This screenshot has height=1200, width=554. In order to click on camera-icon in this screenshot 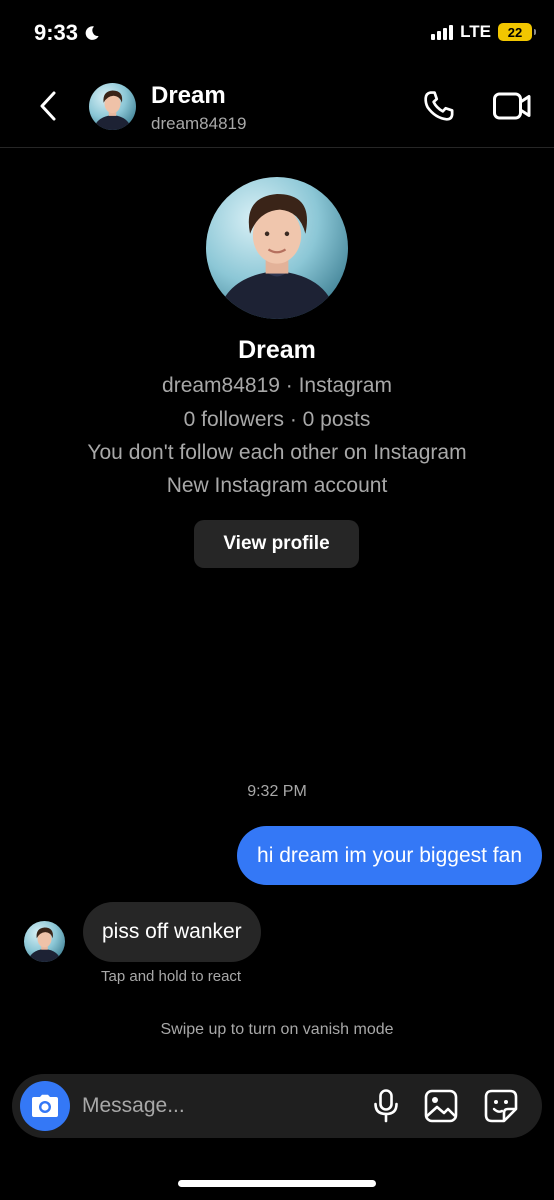, I will do `click(45, 1105)`.